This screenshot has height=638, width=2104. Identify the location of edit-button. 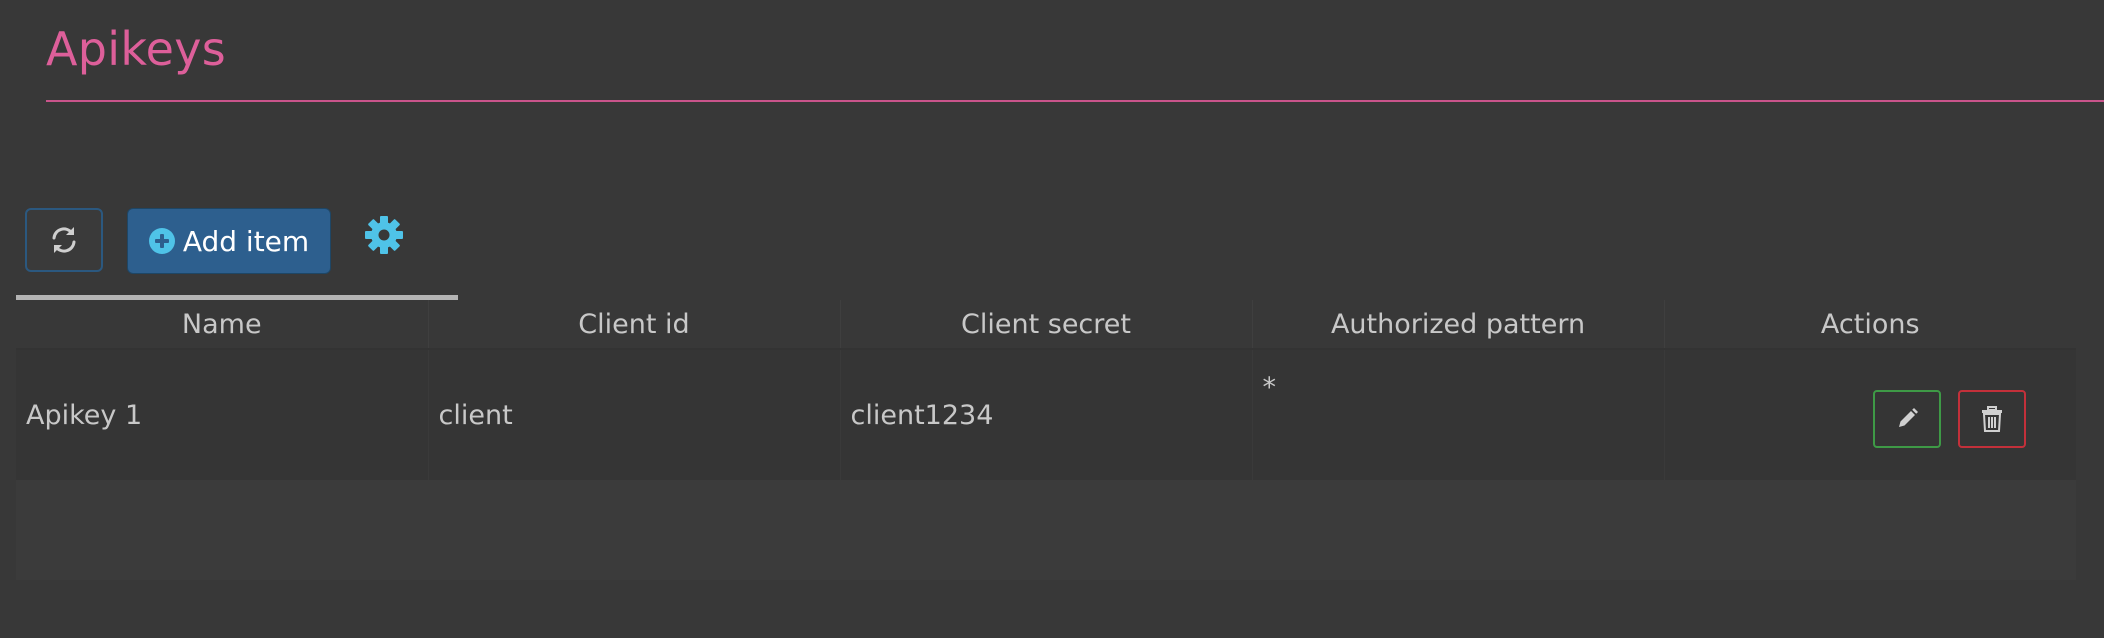
(1907, 419).